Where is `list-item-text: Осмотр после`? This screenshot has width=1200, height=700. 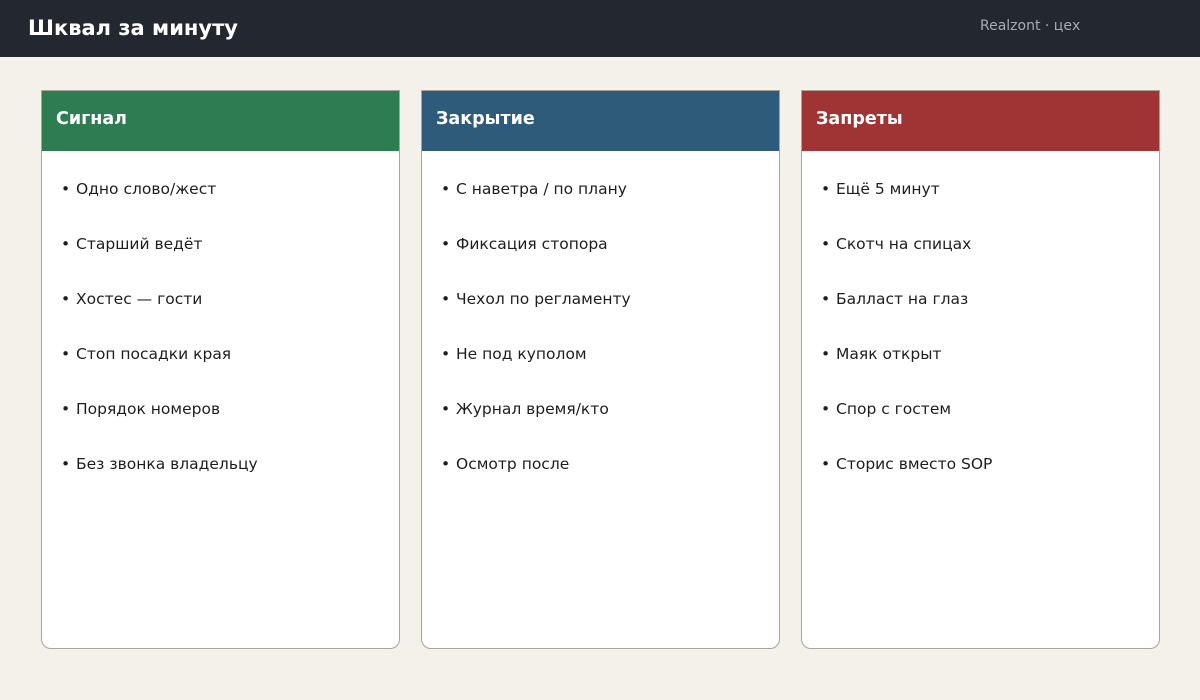 list-item-text: Осмотр после is located at coordinates (513, 464).